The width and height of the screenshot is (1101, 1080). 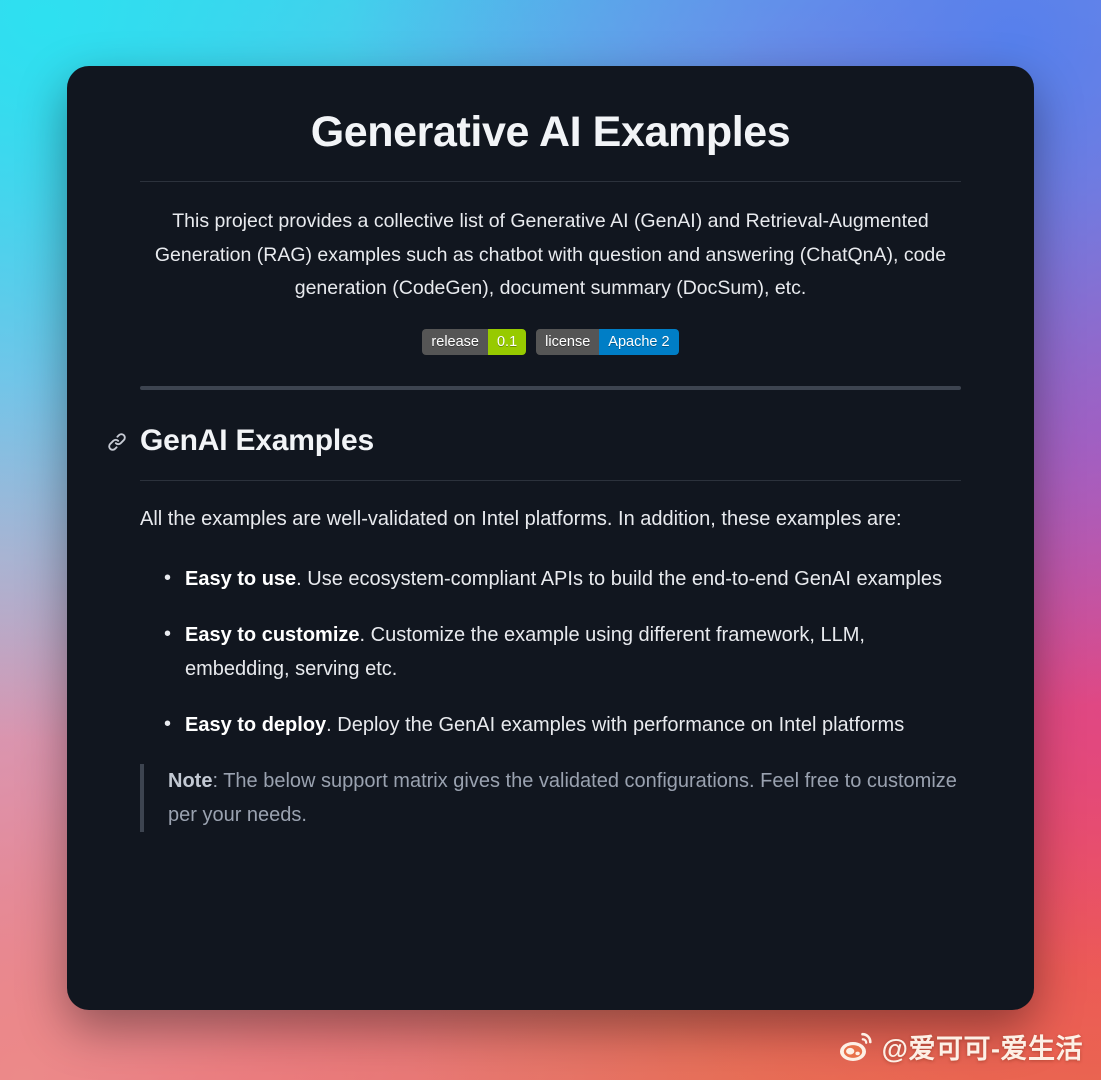 I want to click on list-item-title: Easy to use, so click(x=241, y=578).